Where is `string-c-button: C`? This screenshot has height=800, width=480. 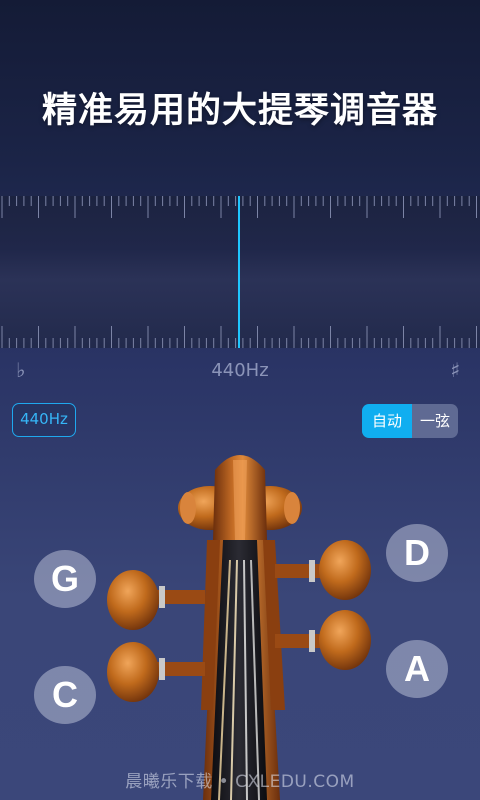 string-c-button: C is located at coordinates (65, 695).